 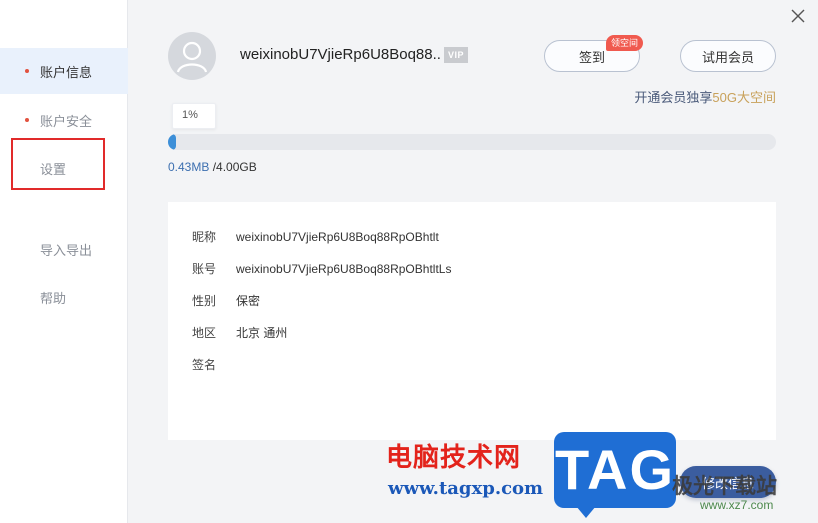 I want to click on trial-membership-button: 试用会员, so click(x=728, y=56).